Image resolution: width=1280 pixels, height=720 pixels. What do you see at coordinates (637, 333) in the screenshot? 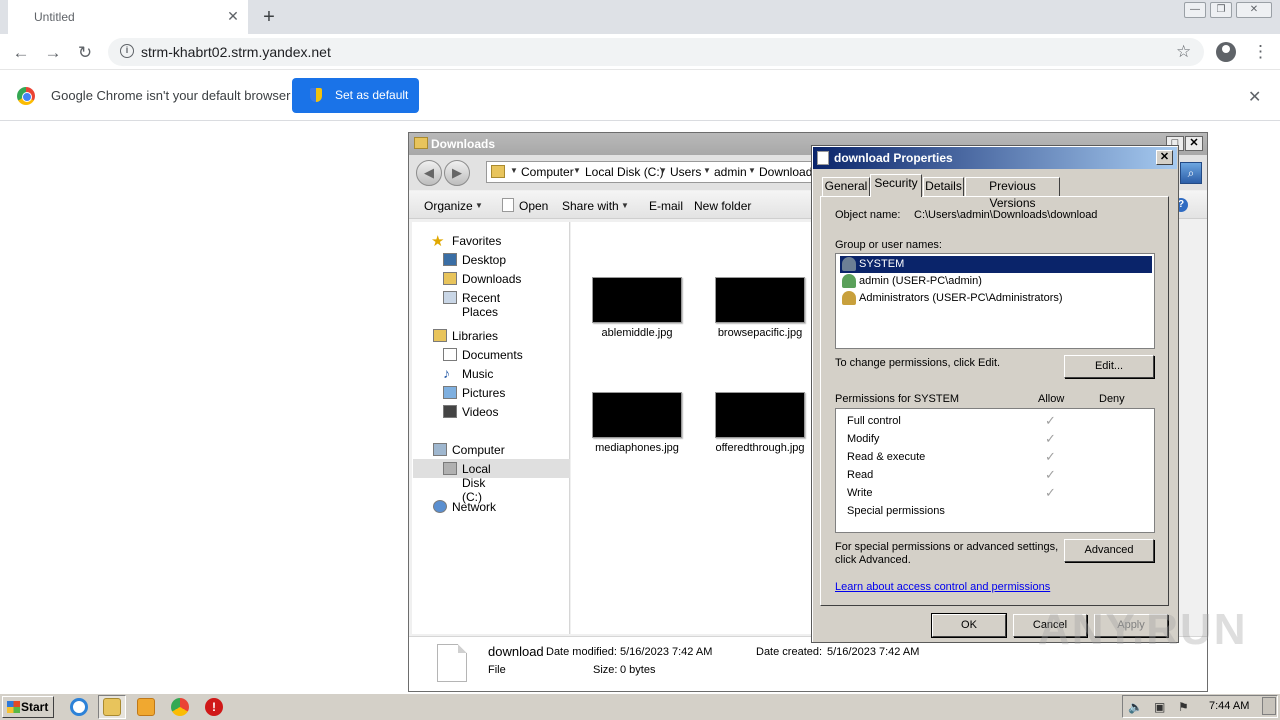
I see `file-label-ablemiddle: ablemiddle.jpg` at bounding box center [637, 333].